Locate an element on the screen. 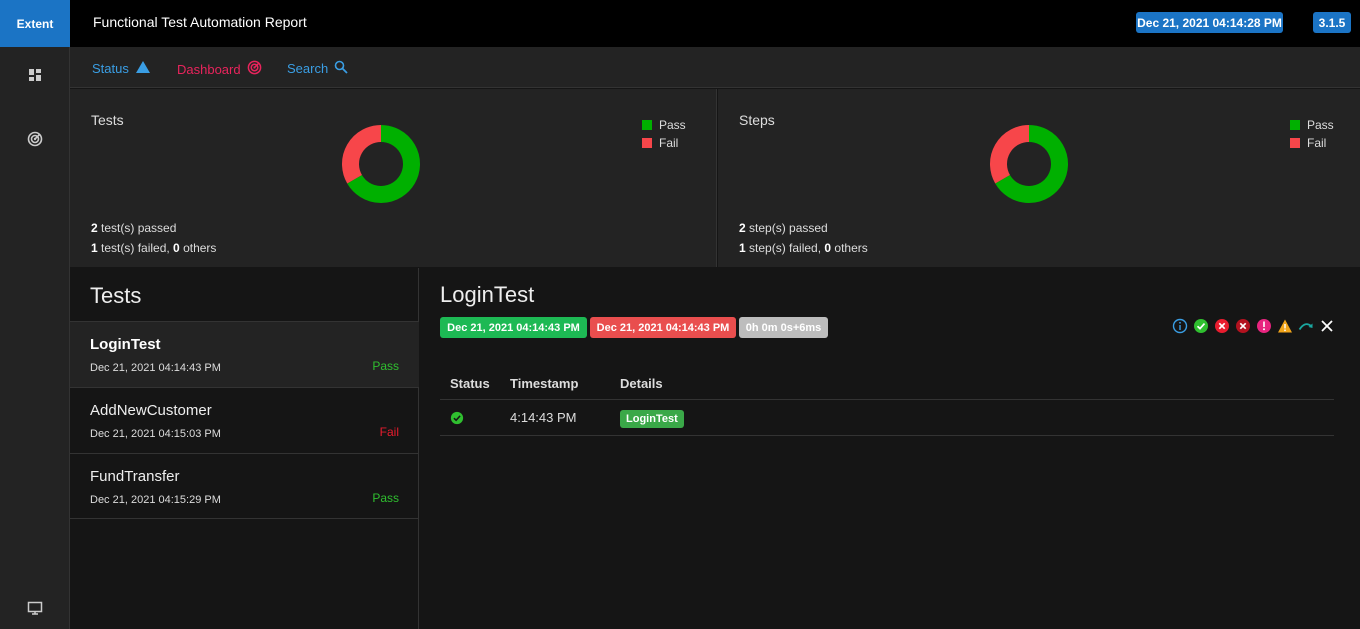 This screenshot has height=629, width=1360. view-tabs: Status Dashboard Search is located at coordinates (715, 67).